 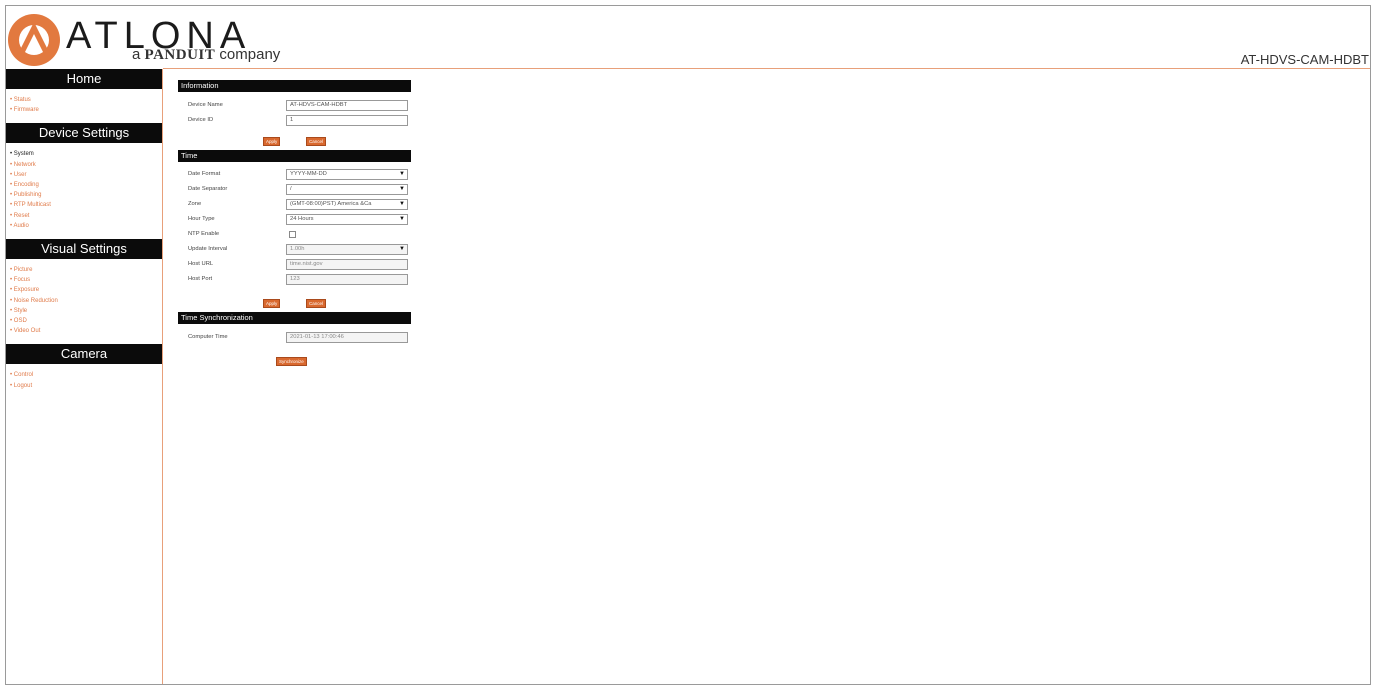 What do you see at coordinates (86, 205) in the screenshot?
I see `sidebar-item-rtp-multicast: RTP Multicast` at bounding box center [86, 205].